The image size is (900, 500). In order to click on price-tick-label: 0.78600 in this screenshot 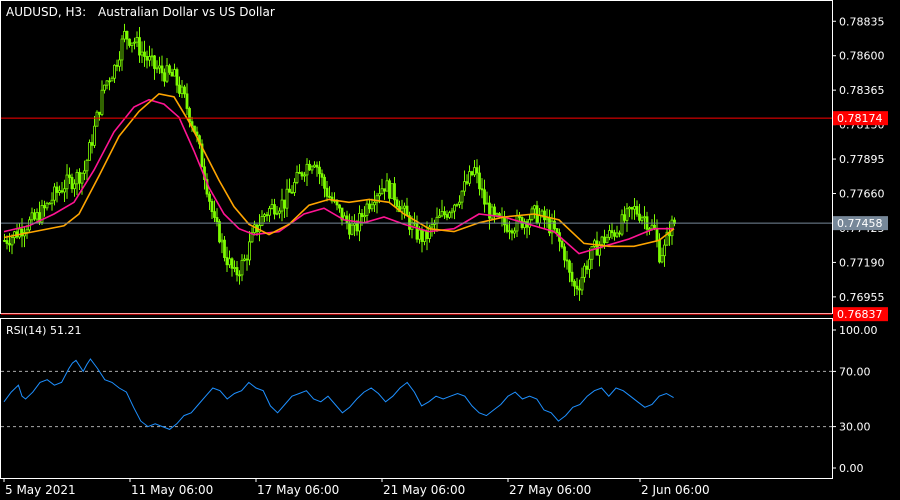, I will do `click(862, 56)`.